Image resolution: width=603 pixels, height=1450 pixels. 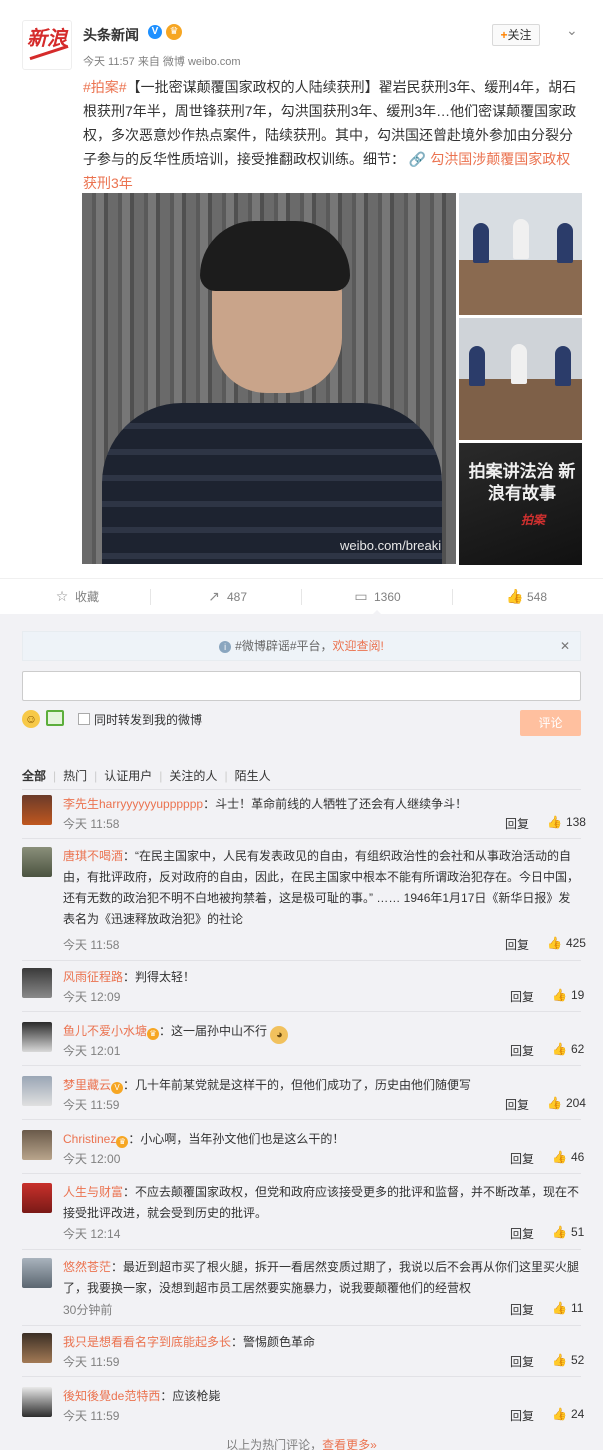 What do you see at coordinates (75, 775) in the screenshot?
I see `filter-hot: 热门` at bounding box center [75, 775].